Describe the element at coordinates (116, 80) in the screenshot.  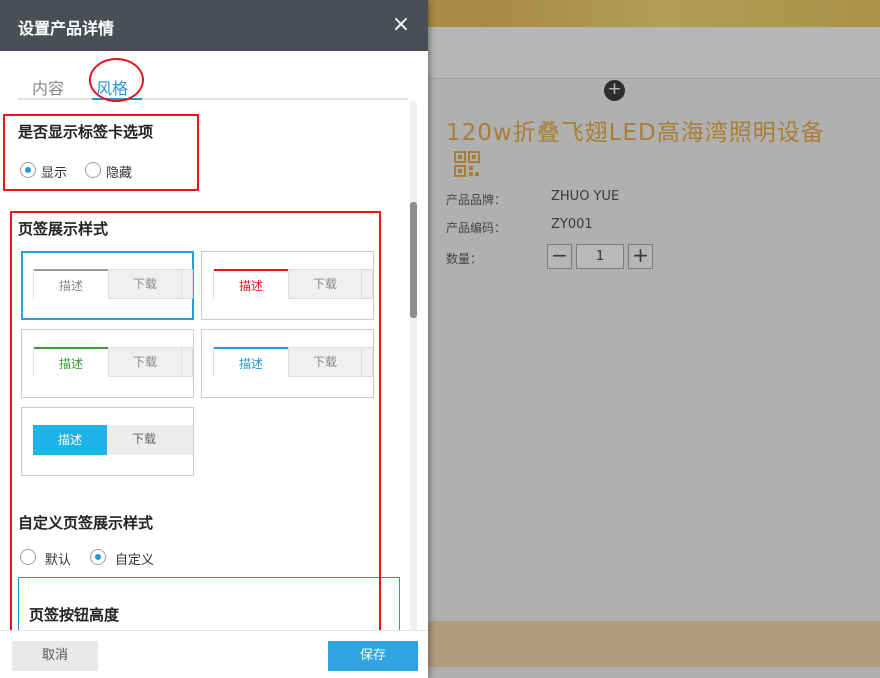
I see `annotation-circle` at that location.